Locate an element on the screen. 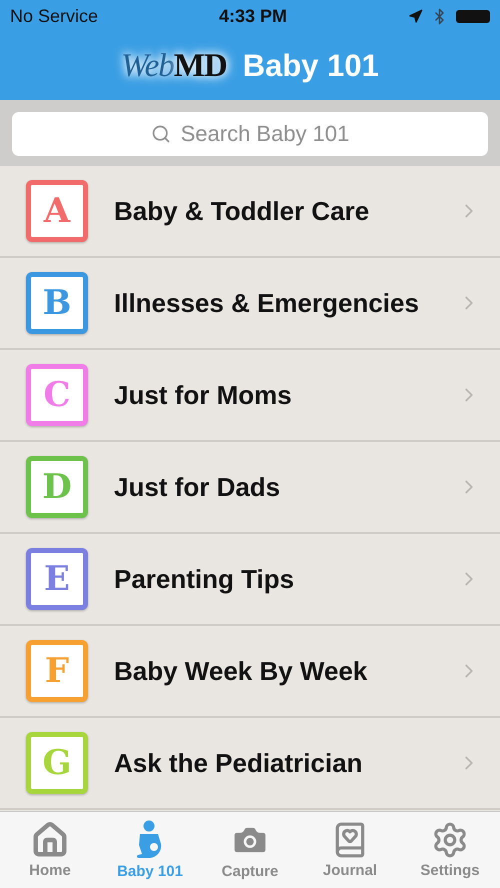  topic-label: Just for Moms is located at coordinates (203, 395).